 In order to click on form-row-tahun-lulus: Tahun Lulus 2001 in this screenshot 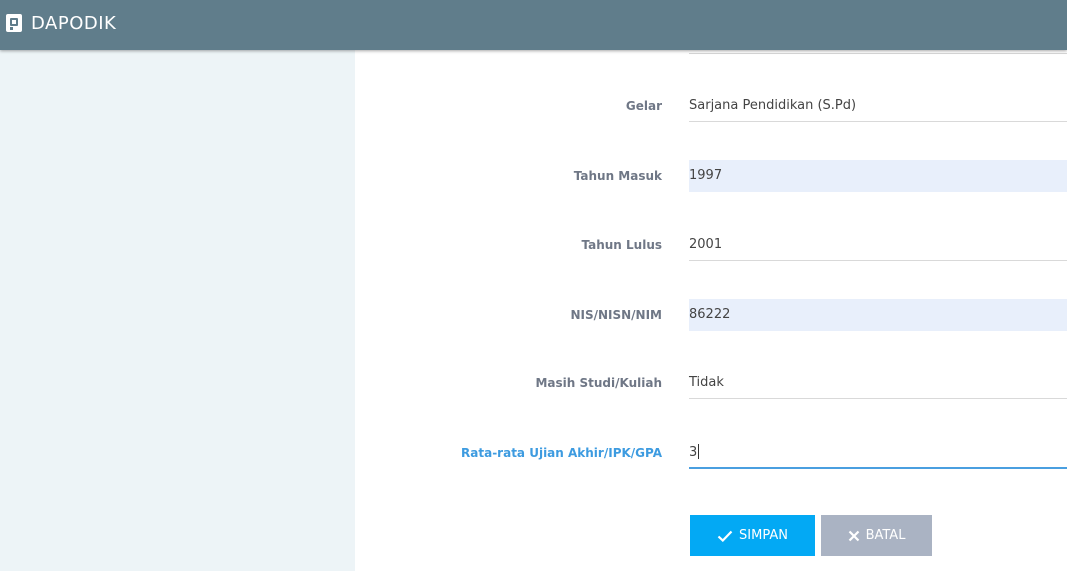, I will do `click(711, 245)`.